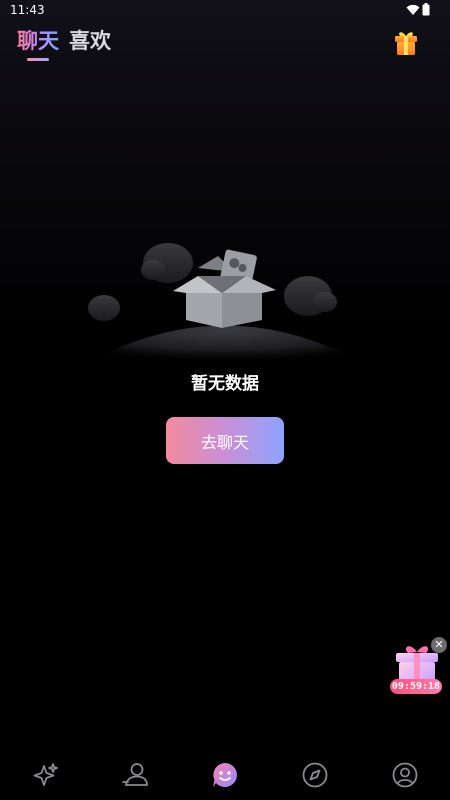 The width and height of the screenshot is (450, 800). What do you see at coordinates (413, 9) in the screenshot?
I see `wifi-icon` at bounding box center [413, 9].